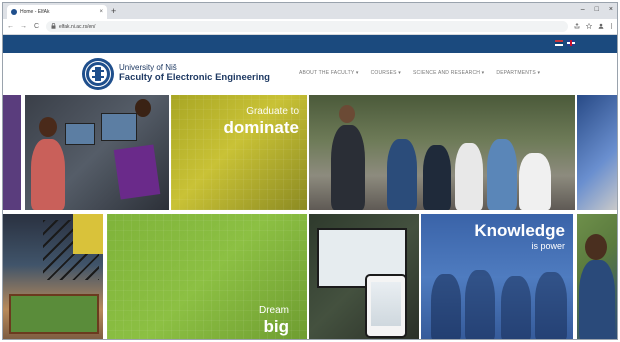  I want to click on forward-button: →, so click(23, 26).